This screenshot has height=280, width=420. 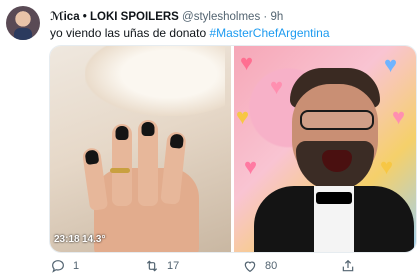 What do you see at coordinates (120, 170) in the screenshot?
I see `ring` at bounding box center [120, 170].